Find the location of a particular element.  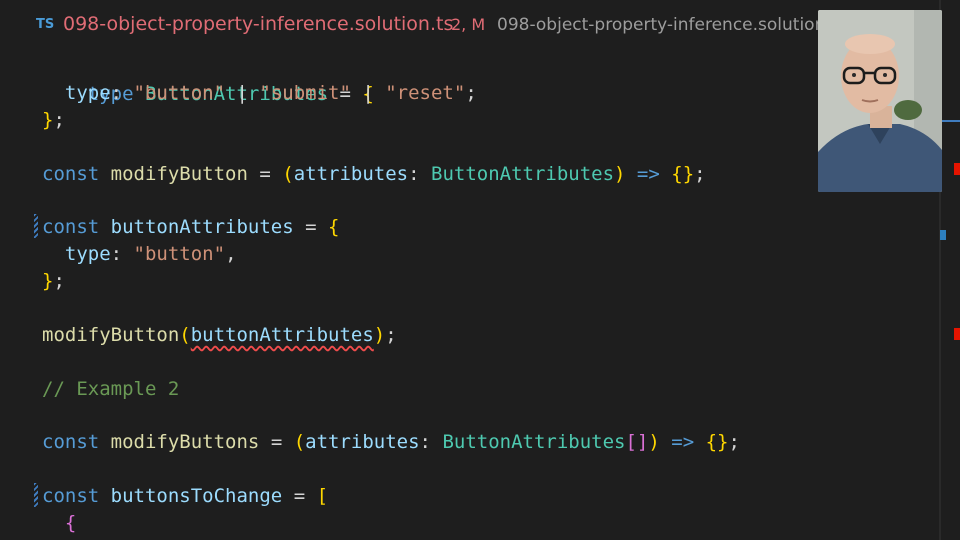

code-line-18: { is located at coordinates (59, 523).